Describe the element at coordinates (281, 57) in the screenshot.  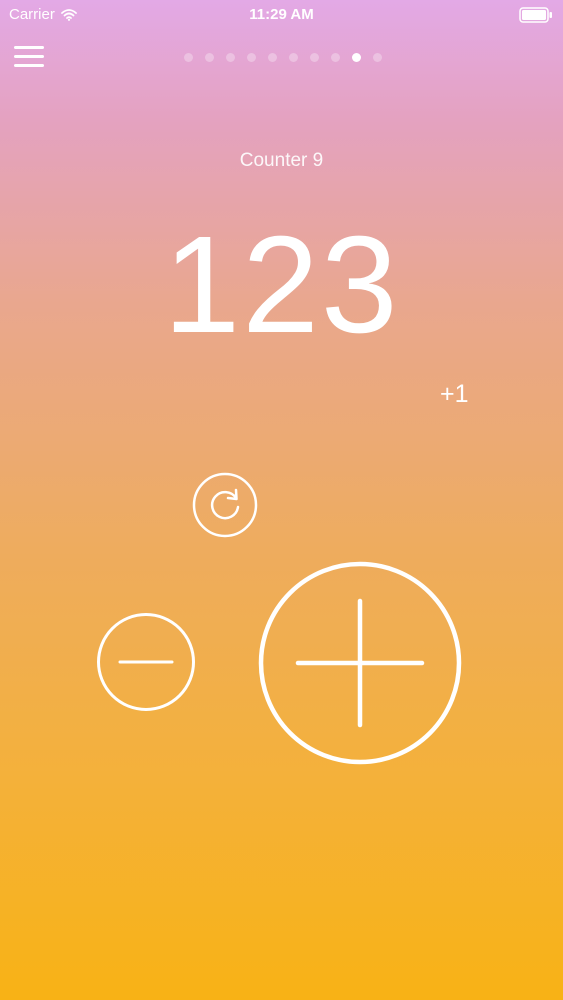
I see `page-indicator` at that location.